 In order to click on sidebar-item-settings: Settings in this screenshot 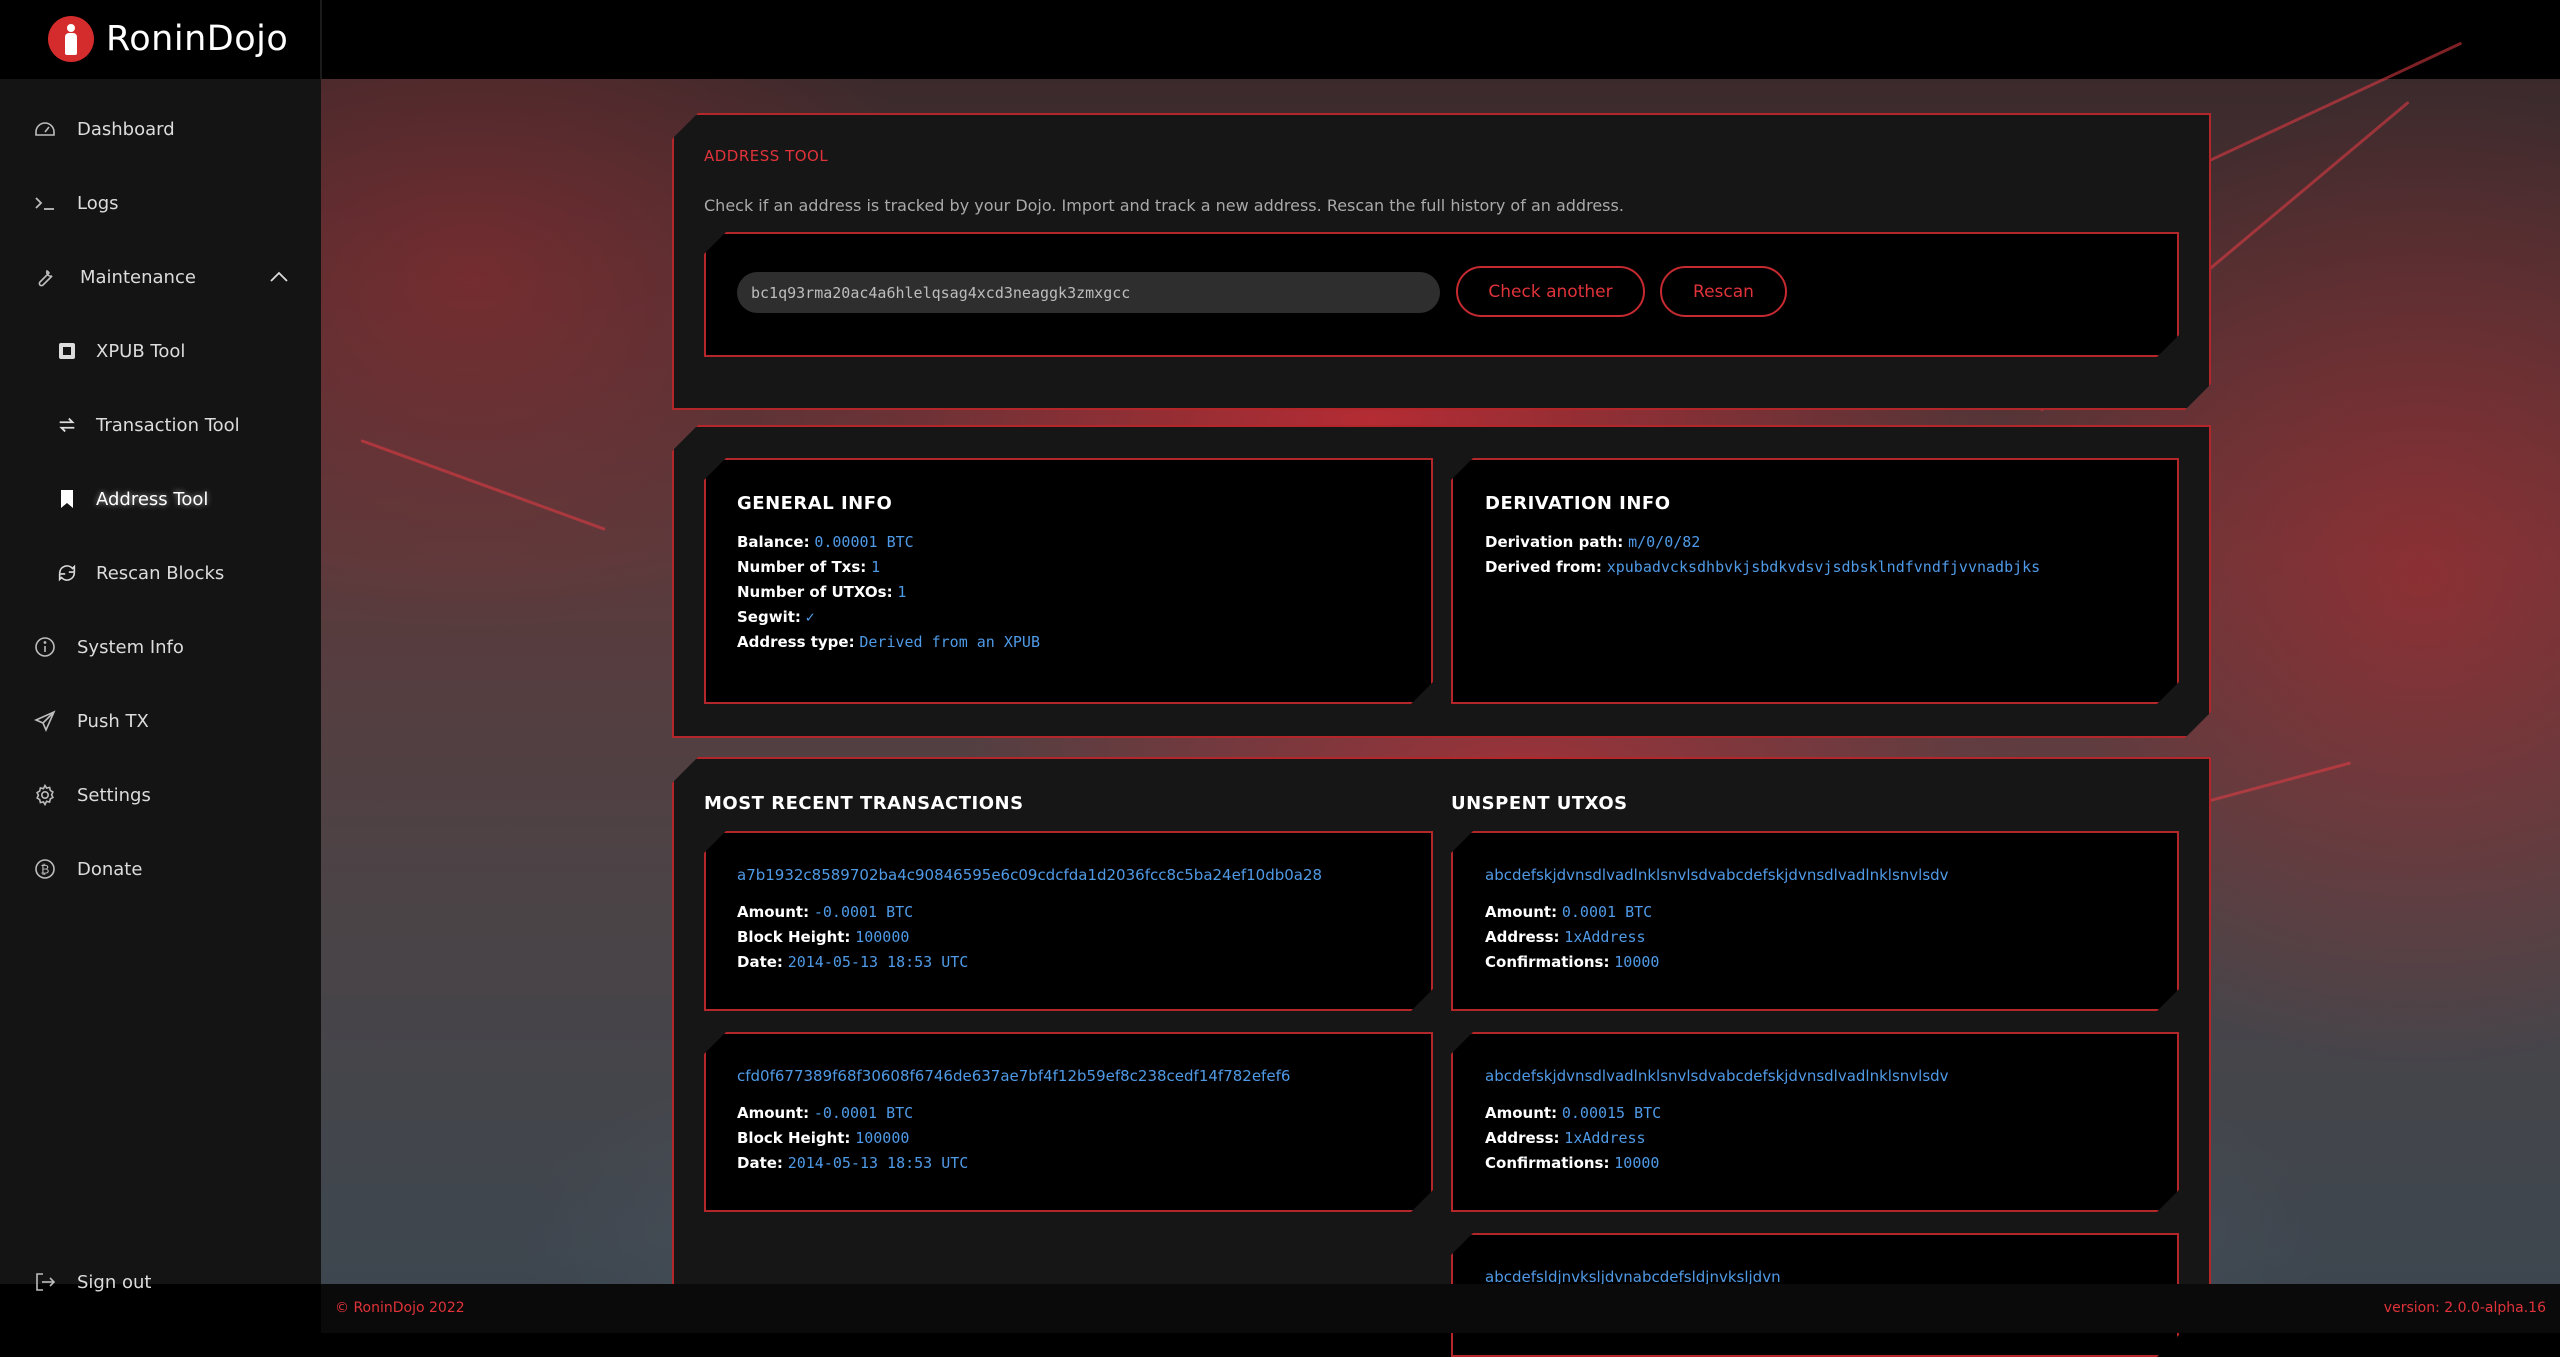, I will do `click(160, 795)`.